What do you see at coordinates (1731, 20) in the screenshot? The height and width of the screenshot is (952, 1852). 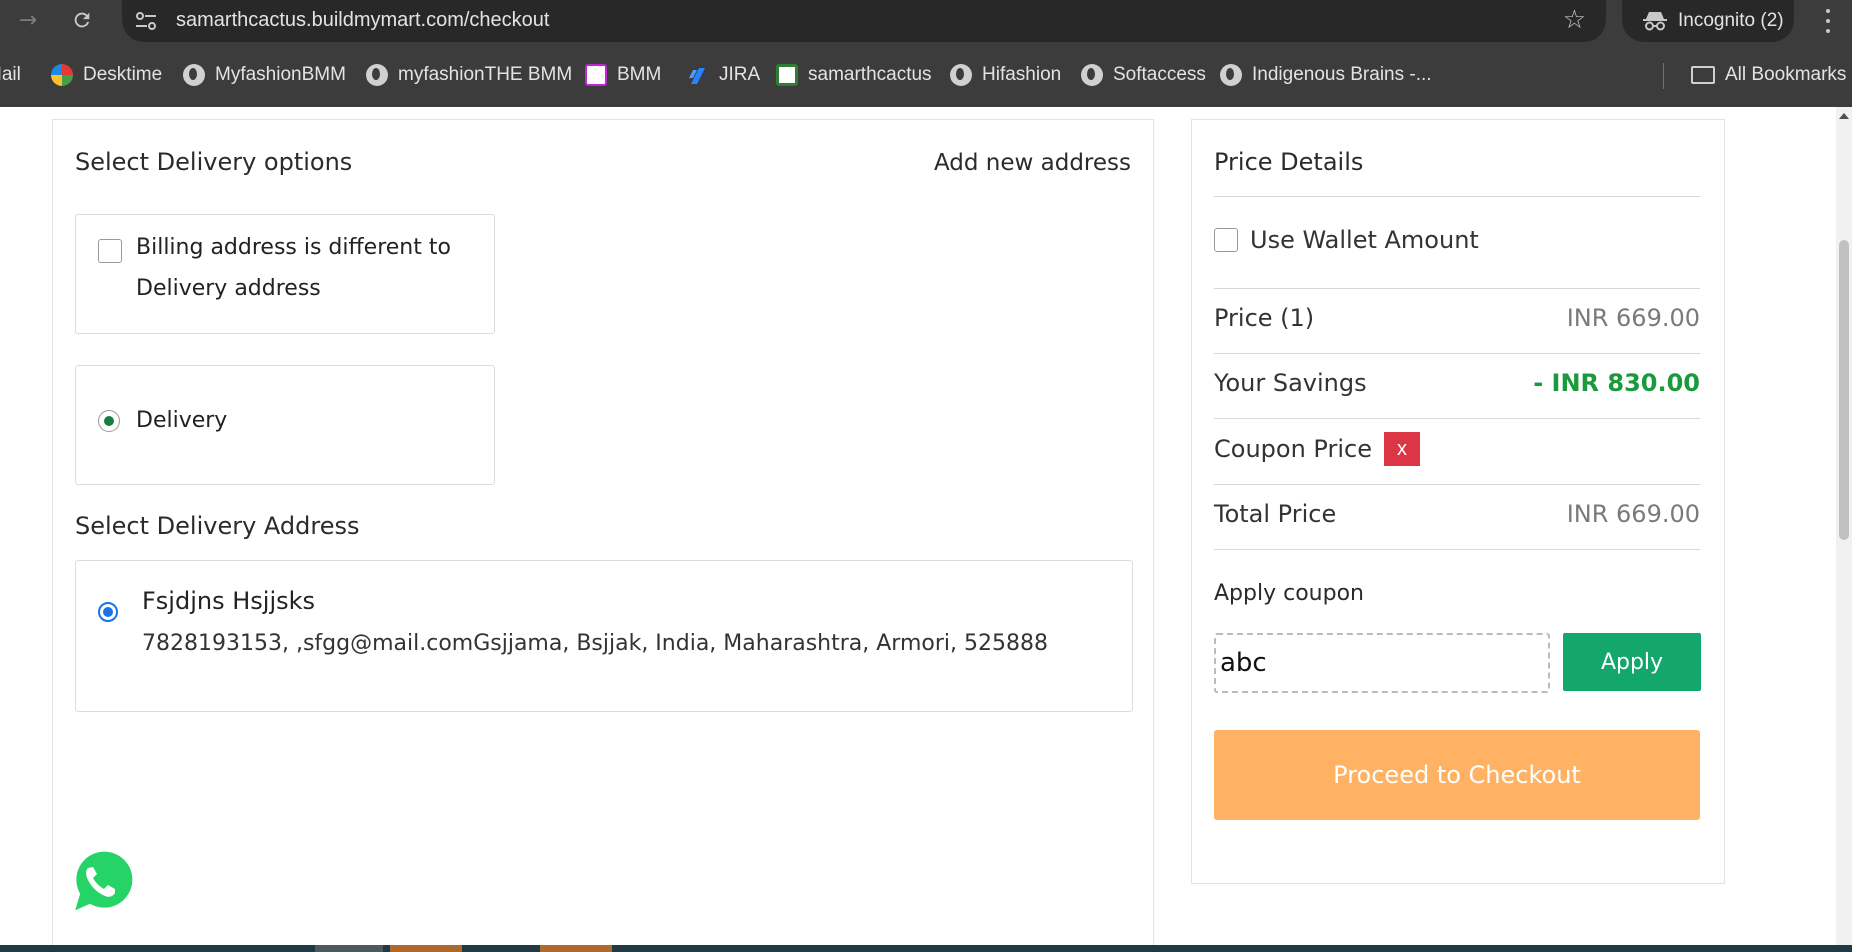 I see `incognito-label: Incognito (2)` at bounding box center [1731, 20].